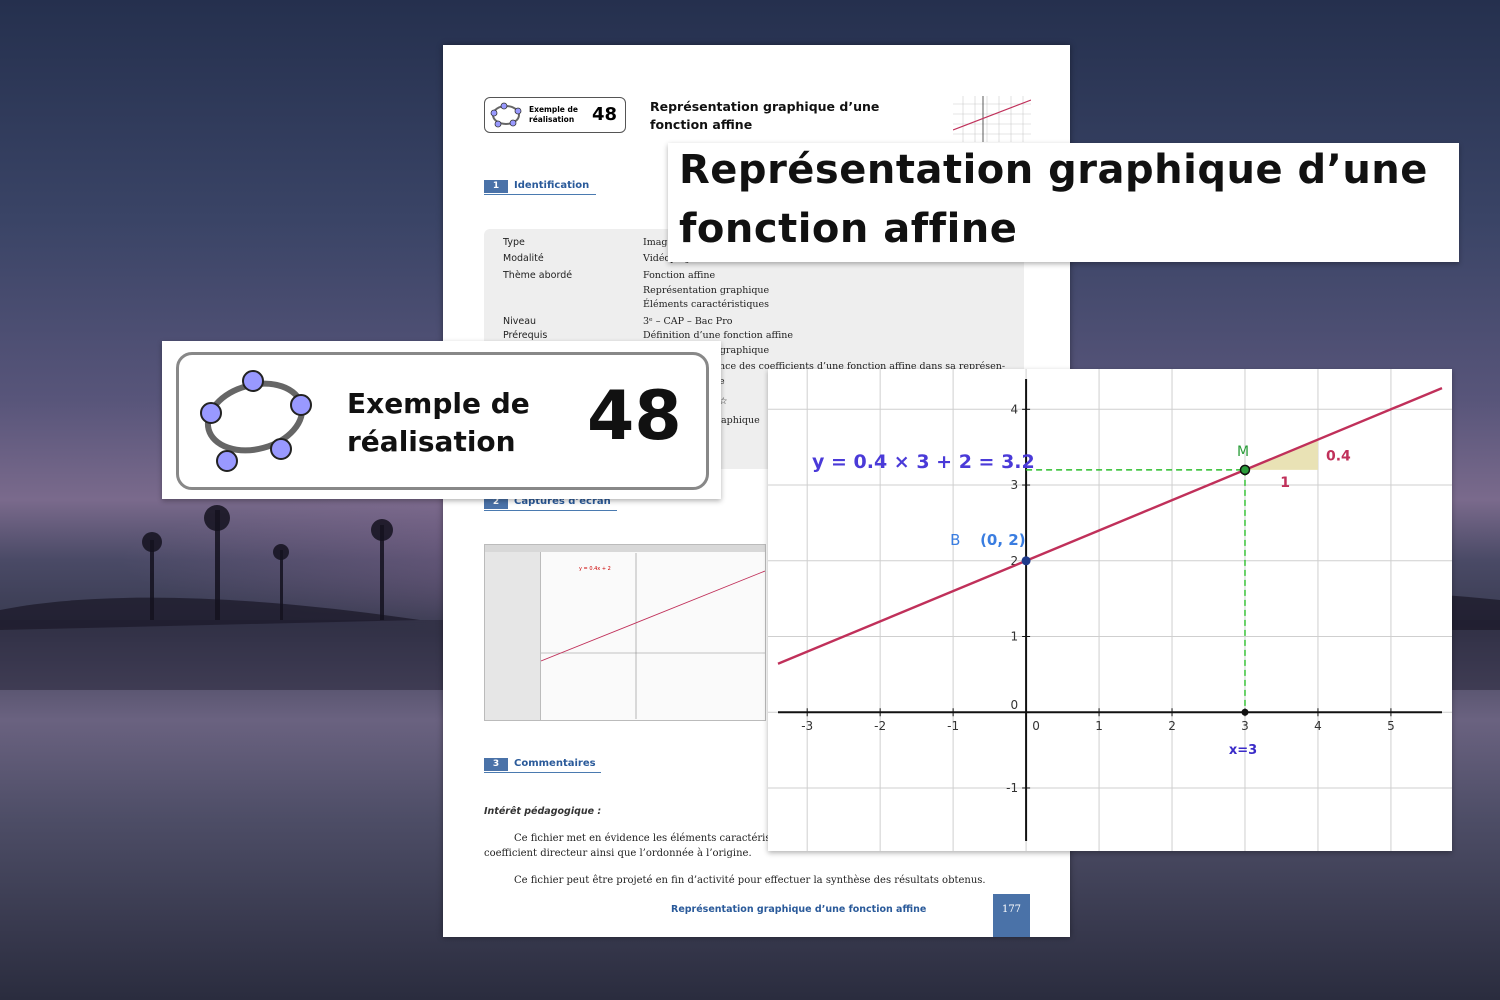 Image resolution: width=1500 pixels, height=1000 pixels. Describe the element at coordinates (706, 290) in the screenshot. I see `theme-value-2: Représentation graphique` at that location.